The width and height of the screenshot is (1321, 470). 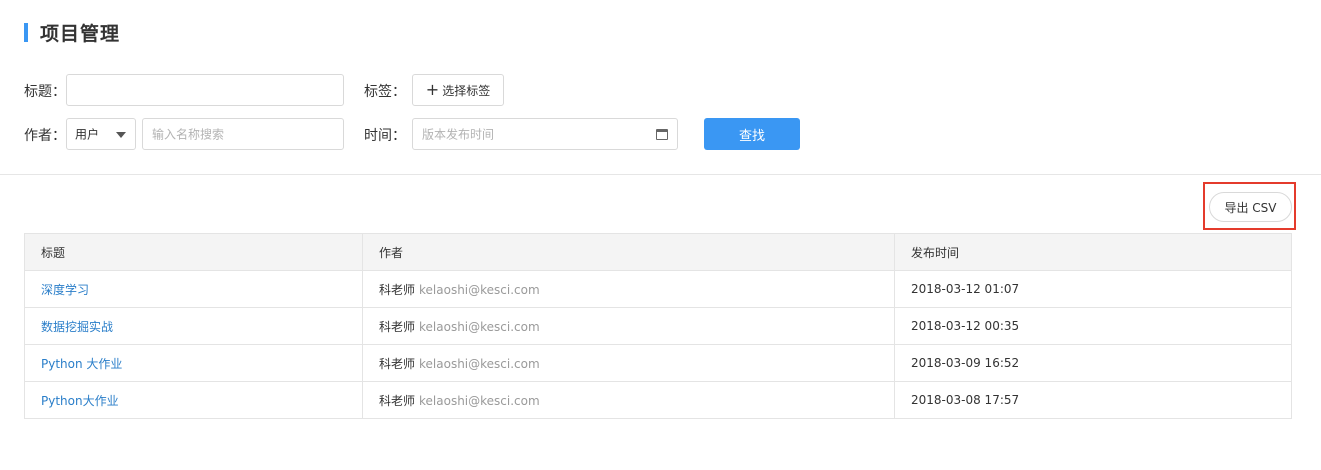 I want to click on column-header-title: 标题, so click(x=193, y=252).